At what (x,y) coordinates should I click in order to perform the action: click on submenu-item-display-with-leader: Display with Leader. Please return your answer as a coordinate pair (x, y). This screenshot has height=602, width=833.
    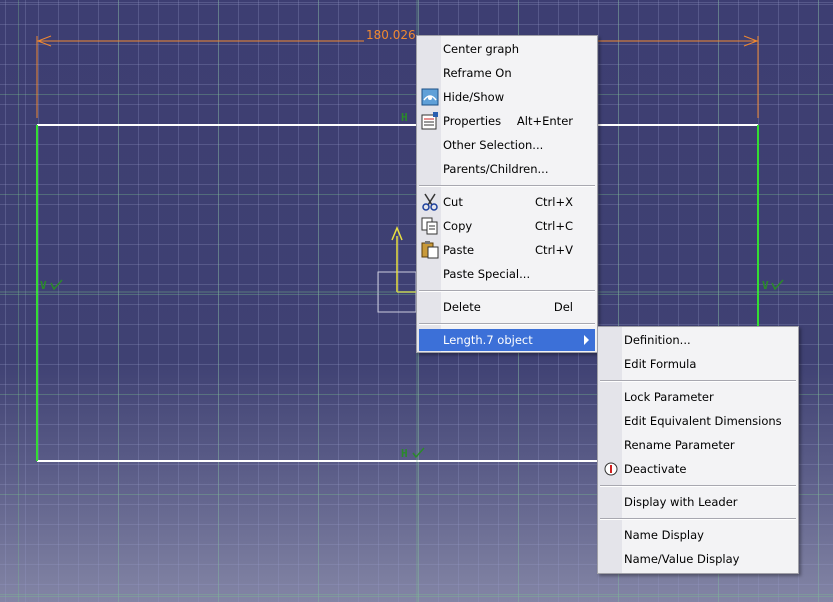
    Looking at the image, I should click on (698, 502).